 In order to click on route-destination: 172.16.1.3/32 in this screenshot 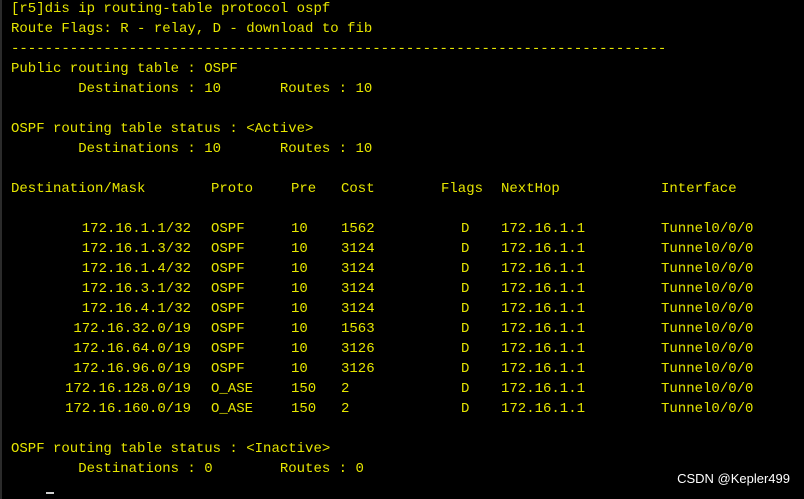, I will do `click(136, 249)`.